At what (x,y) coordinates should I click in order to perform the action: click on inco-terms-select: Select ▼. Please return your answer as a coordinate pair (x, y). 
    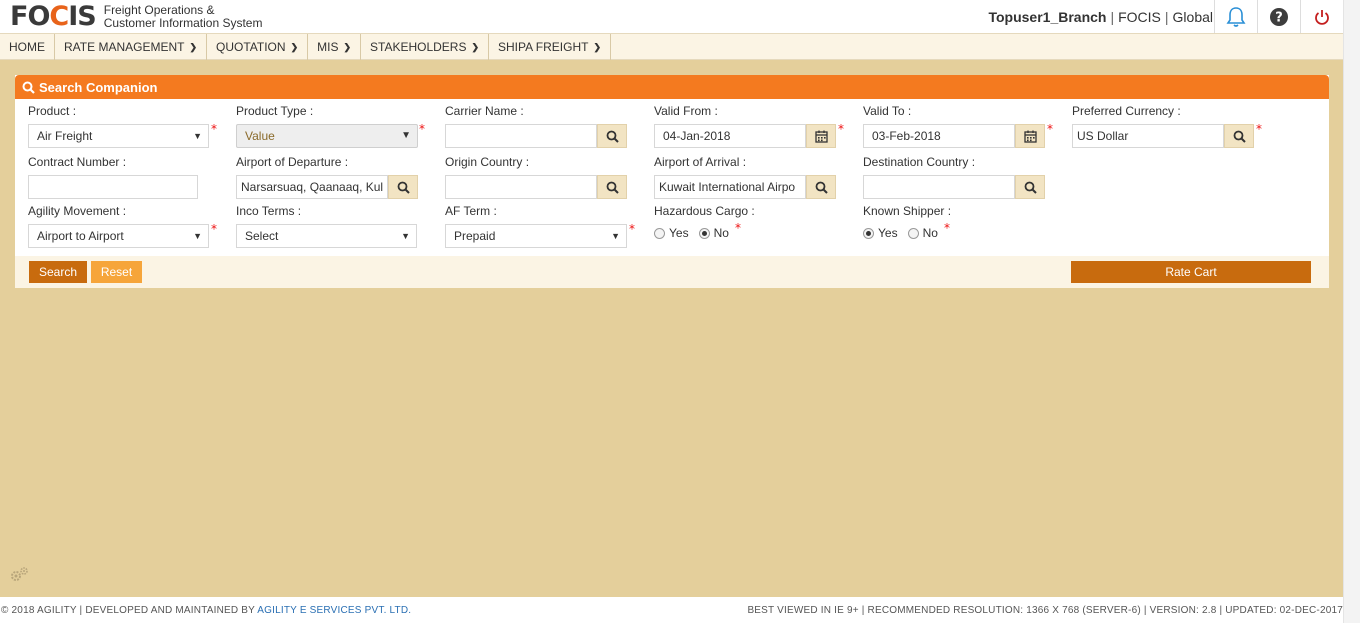
    Looking at the image, I should click on (326, 236).